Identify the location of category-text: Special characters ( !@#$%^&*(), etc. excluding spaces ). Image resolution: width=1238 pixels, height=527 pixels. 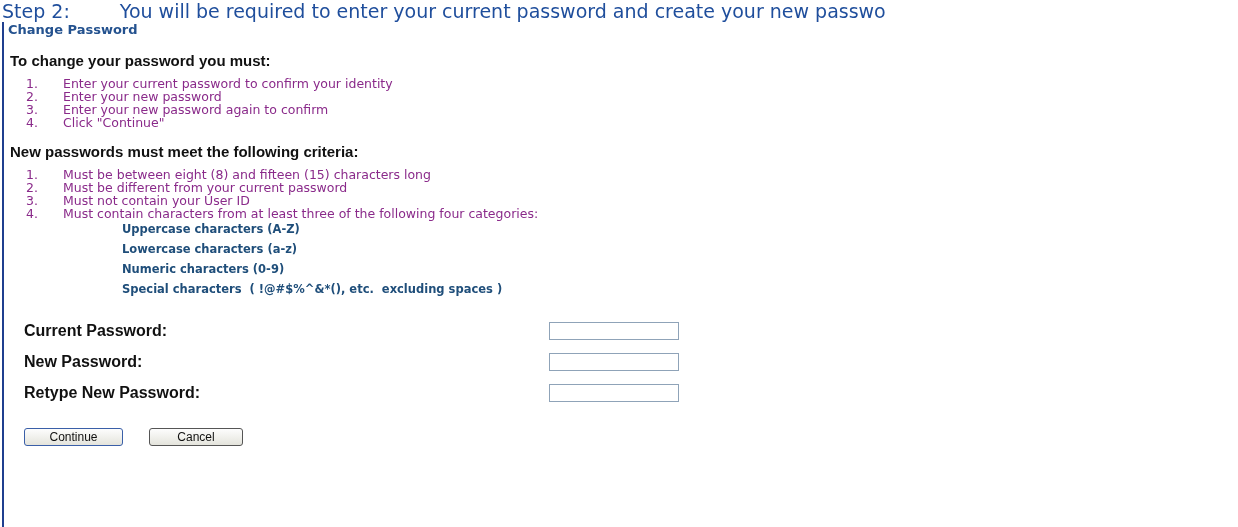
(313, 289).